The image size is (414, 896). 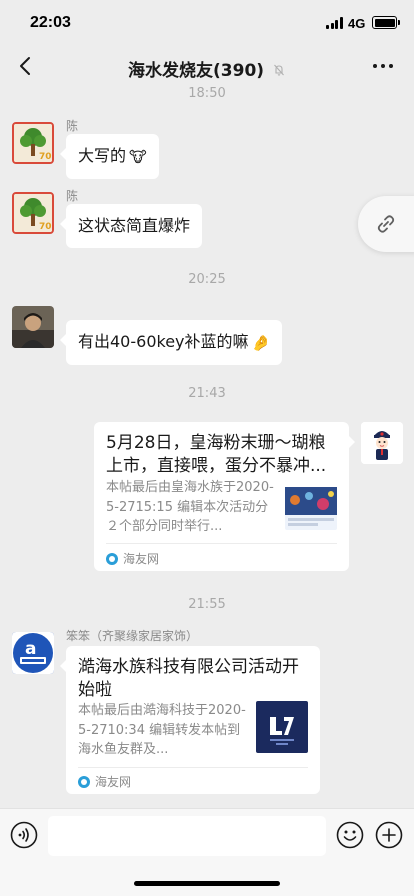 What do you see at coordinates (261, 343) in the screenshot?
I see `pinching-hand-emoji-icon: 🤌` at bounding box center [261, 343].